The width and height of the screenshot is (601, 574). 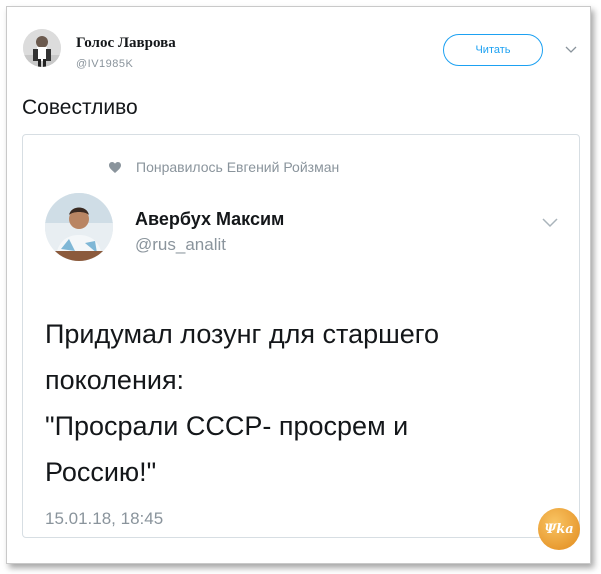 I want to click on liked-by-row: Понравилось Евгений Ройзман, so click(x=223, y=167).